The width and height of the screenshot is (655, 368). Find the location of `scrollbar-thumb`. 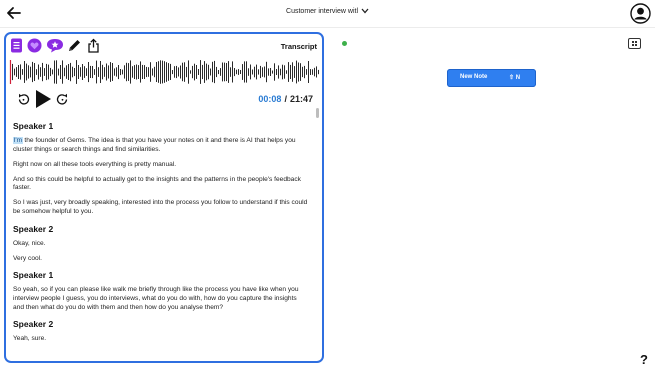

scrollbar-thumb is located at coordinates (317, 113).